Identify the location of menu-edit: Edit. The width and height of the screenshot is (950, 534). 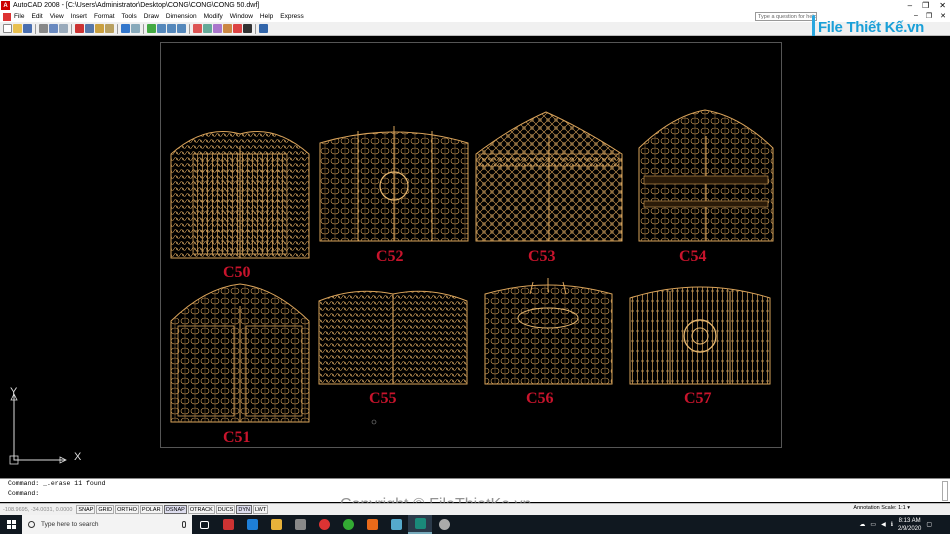
(36, 16).